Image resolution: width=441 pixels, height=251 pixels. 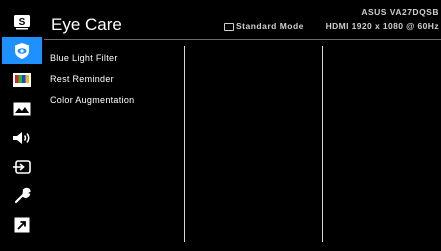 I want to click on input-select-icon, so click(x=22, y=166).